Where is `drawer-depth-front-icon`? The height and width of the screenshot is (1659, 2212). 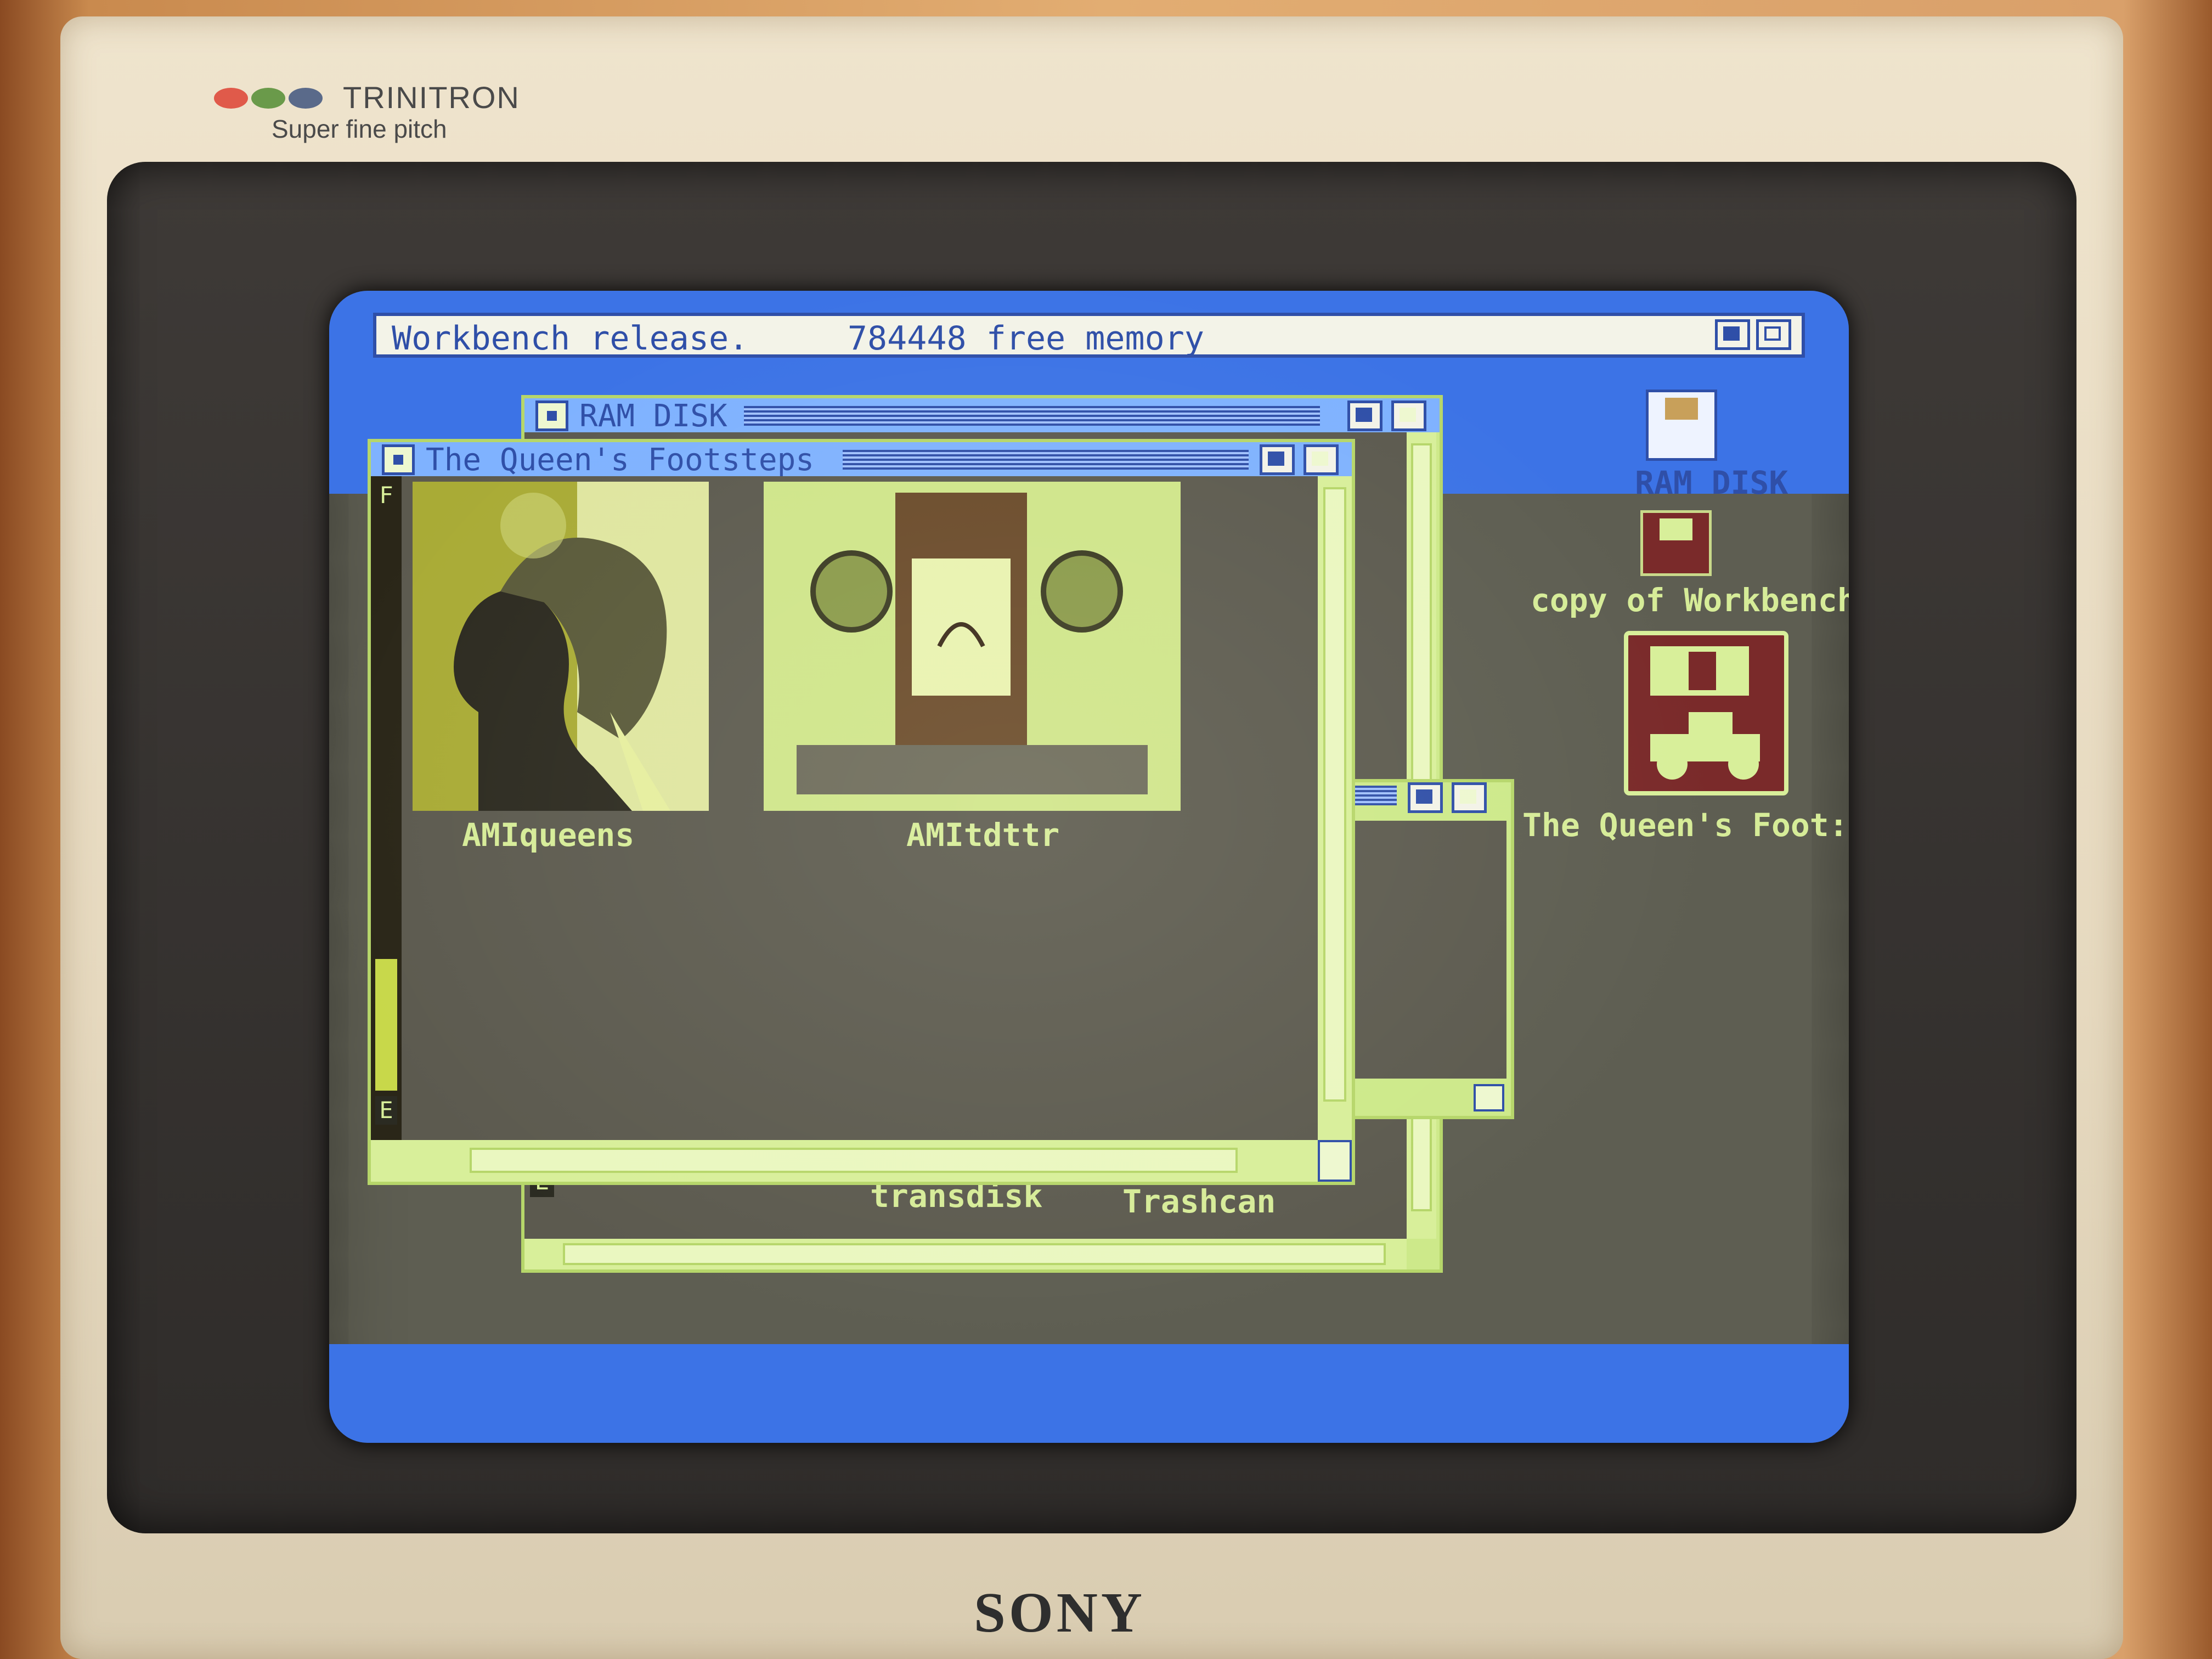 drawer-depth-front-icon is located at coordinates (1469, 797).